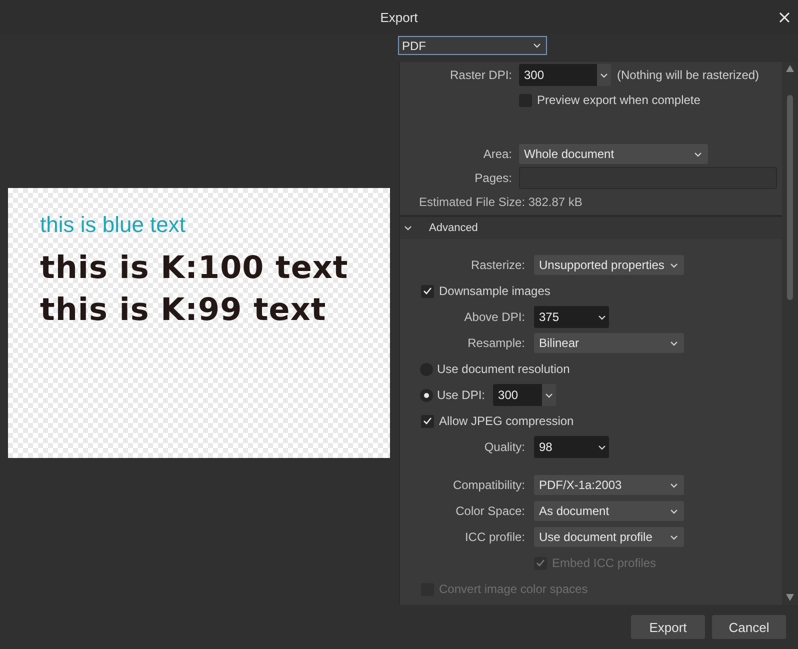 The height and width of the screenshot is (649, 798). What do you see at coordinates (790, 597) in the screenshot?
I see `scroll-down-icon` at bounding box center [790, 597].